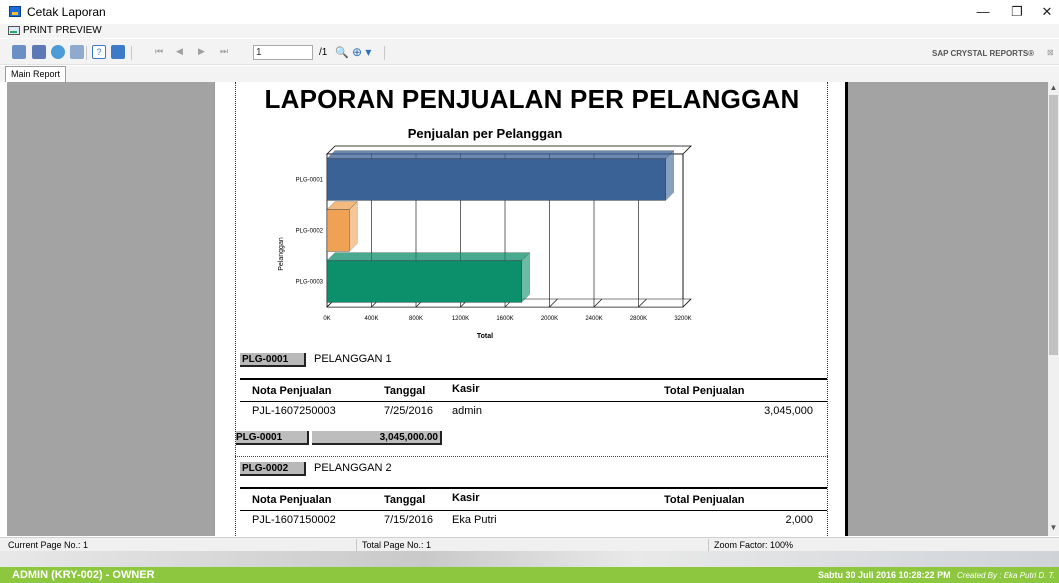 This screenshot has width=1059, height=583. What do you see at coordinates (531, 456) in the screenshot?
I see `group-divider` at bounding box center [531, 456].